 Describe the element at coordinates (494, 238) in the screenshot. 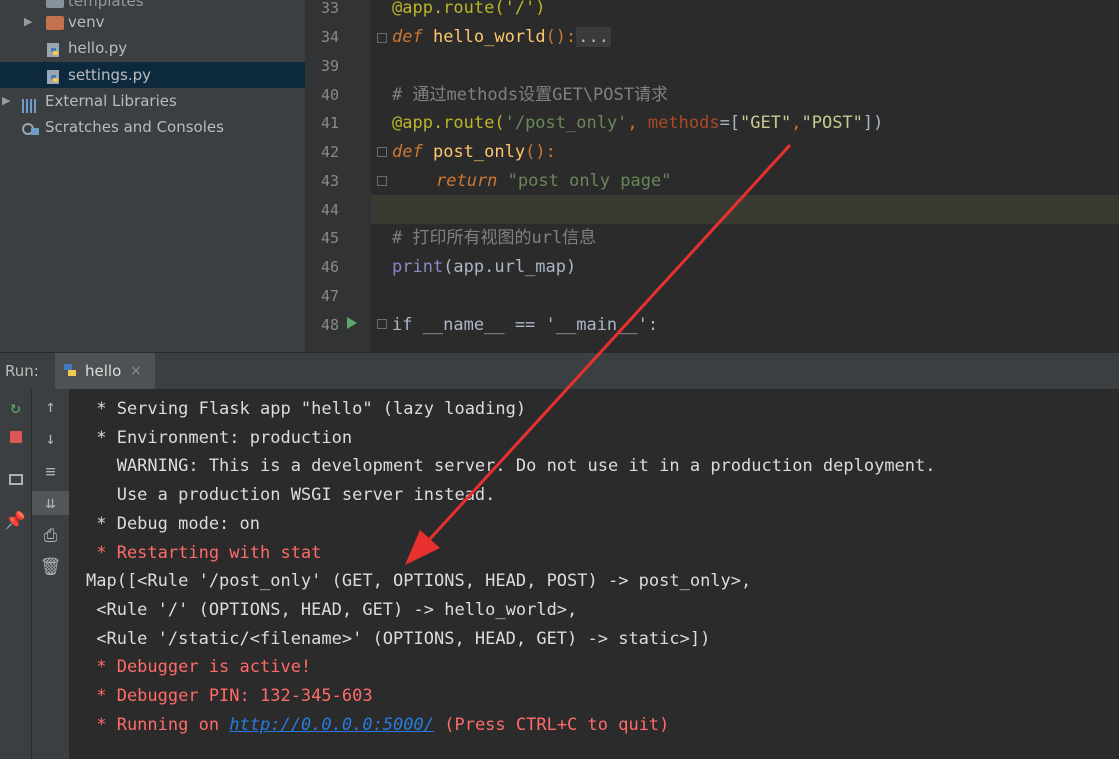

I see `code-line-45: # 打印所有视图的url信息` at that location.